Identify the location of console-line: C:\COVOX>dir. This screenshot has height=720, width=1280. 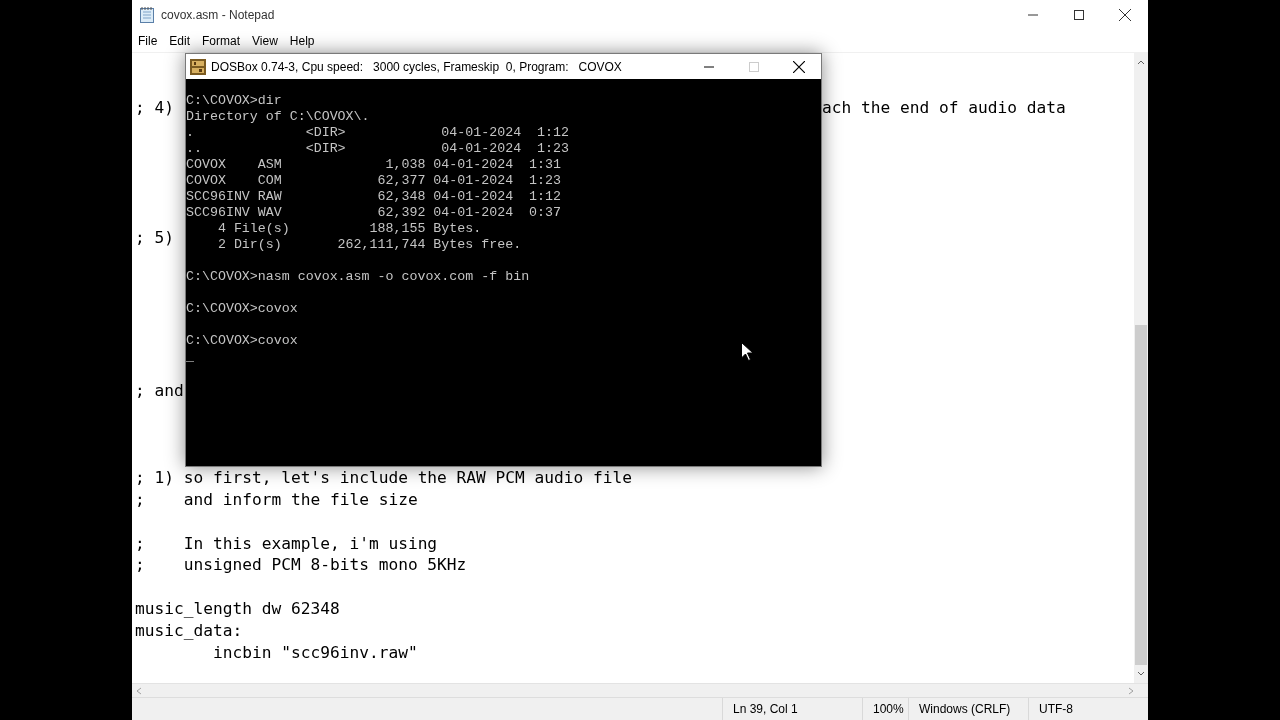
(234, 100).